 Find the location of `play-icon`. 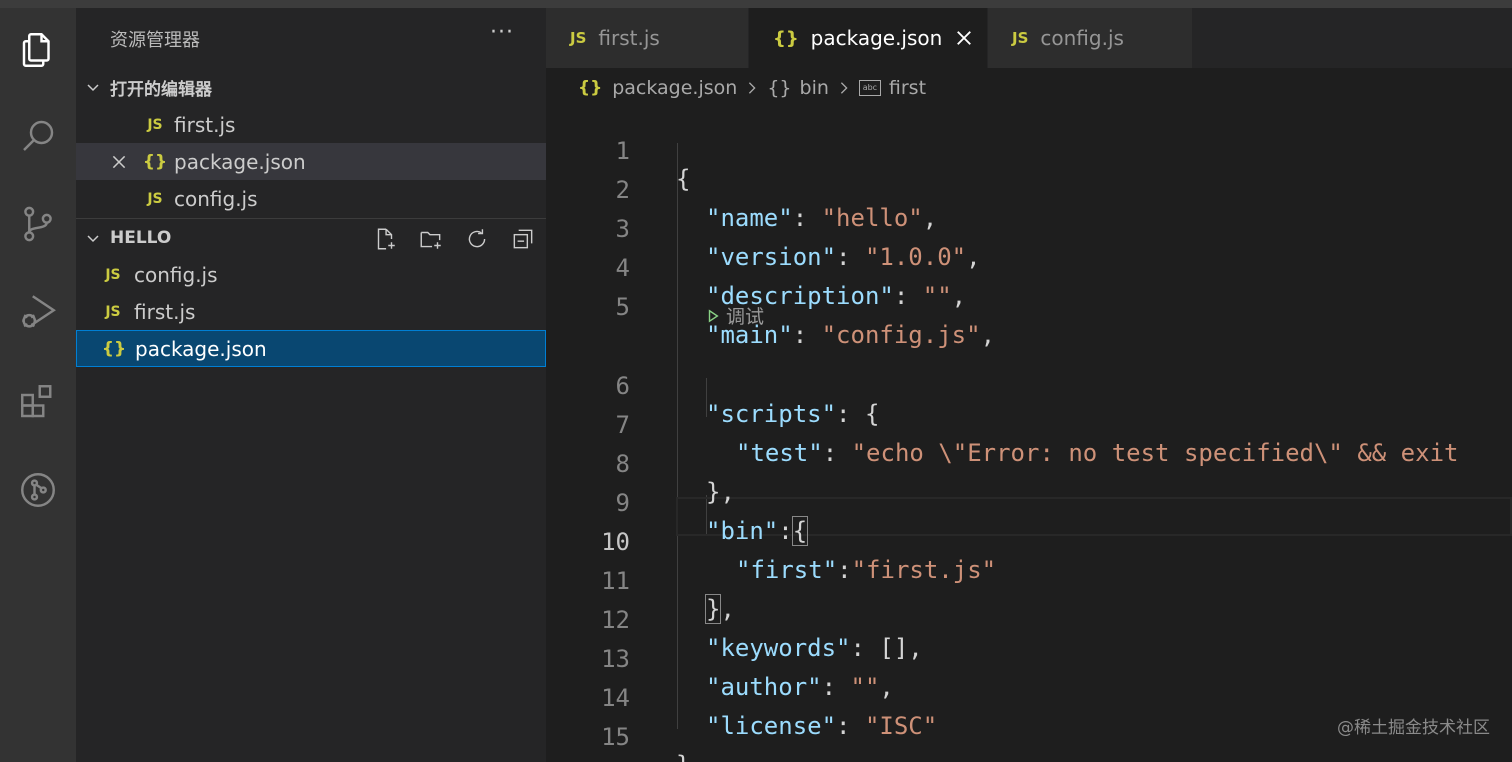

play-icon is located at coordinates (713, 315).